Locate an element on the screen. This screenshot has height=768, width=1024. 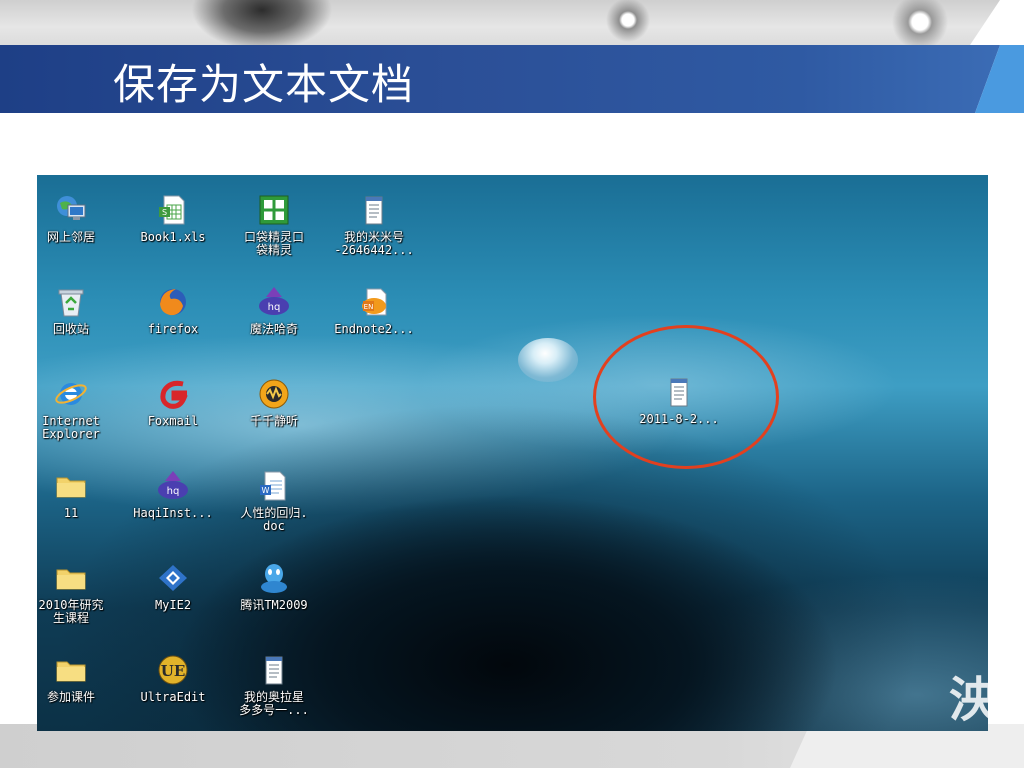
endnote-file-icon: EN is located at coordinates (374, 302).